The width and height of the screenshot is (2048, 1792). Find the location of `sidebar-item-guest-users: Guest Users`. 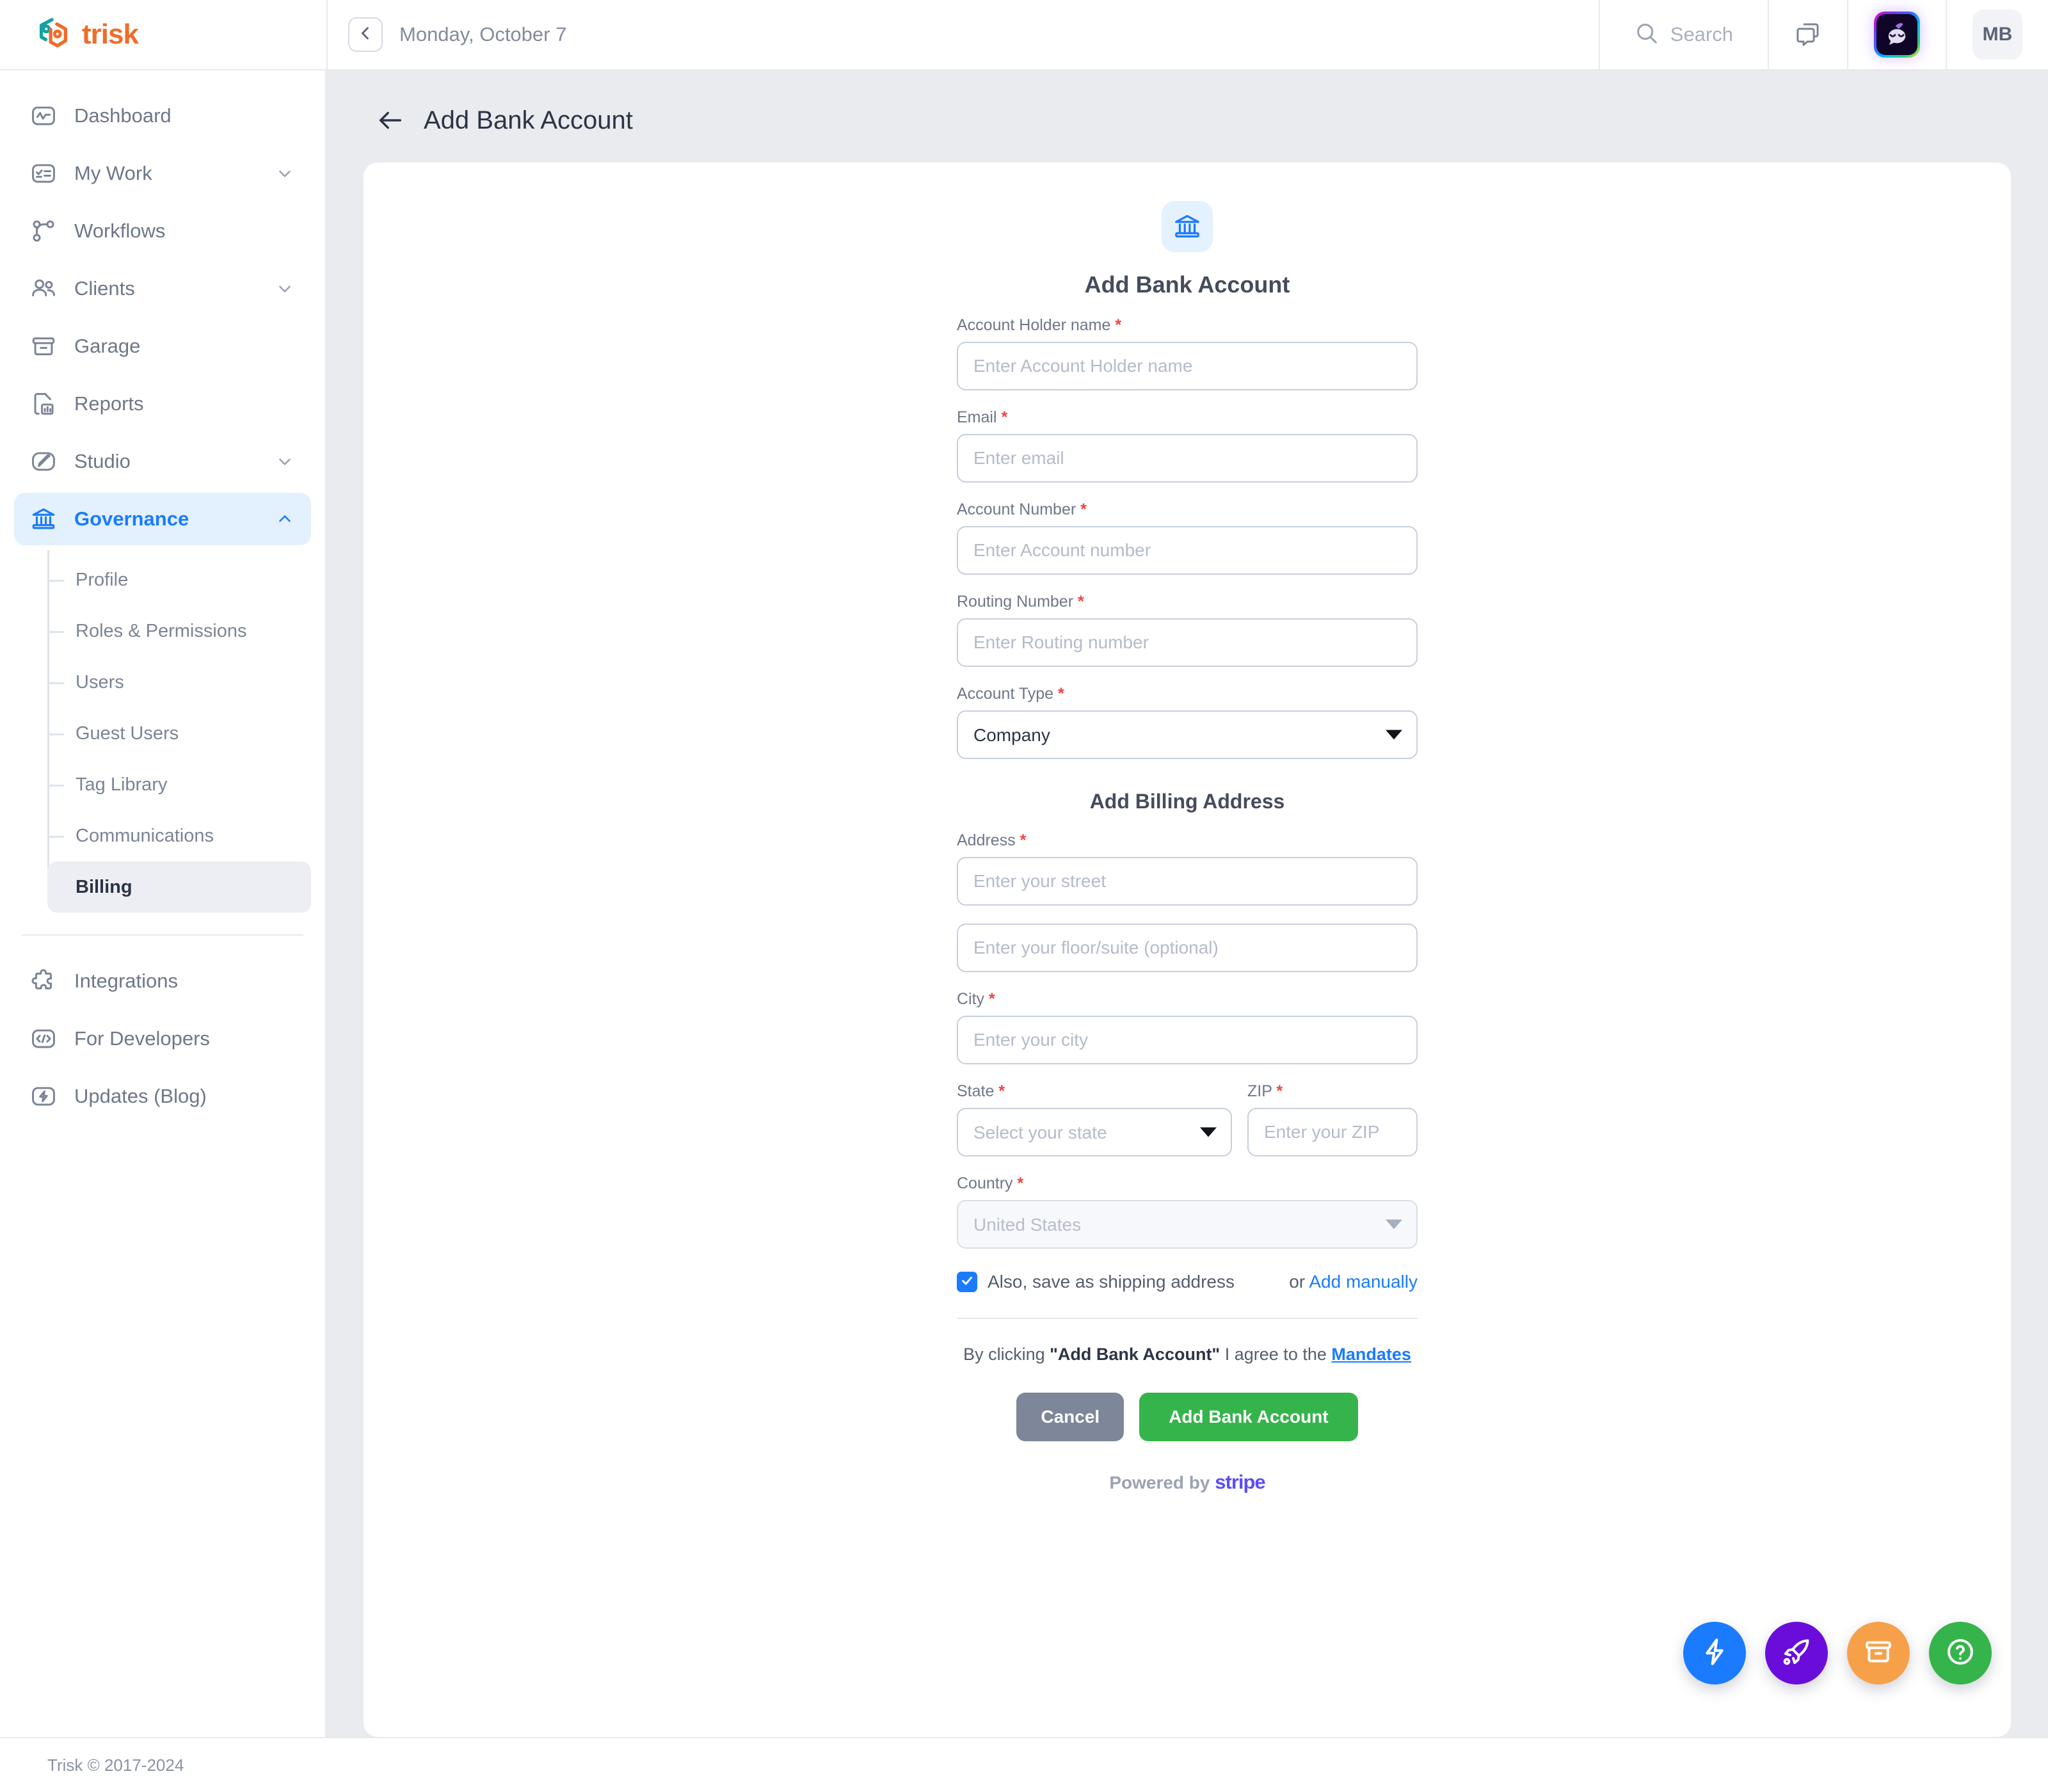

sidebar-item-guest-users: Guest Users is located at coordinates (179, 733).